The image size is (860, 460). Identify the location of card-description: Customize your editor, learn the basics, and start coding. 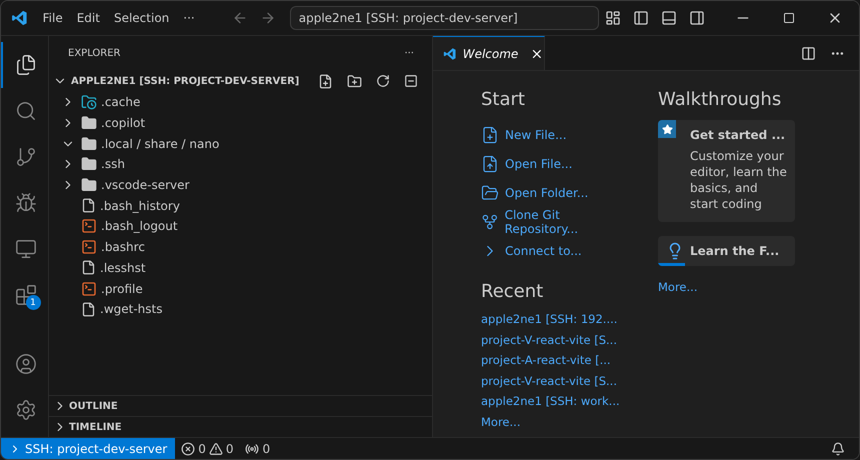
(738, 180).